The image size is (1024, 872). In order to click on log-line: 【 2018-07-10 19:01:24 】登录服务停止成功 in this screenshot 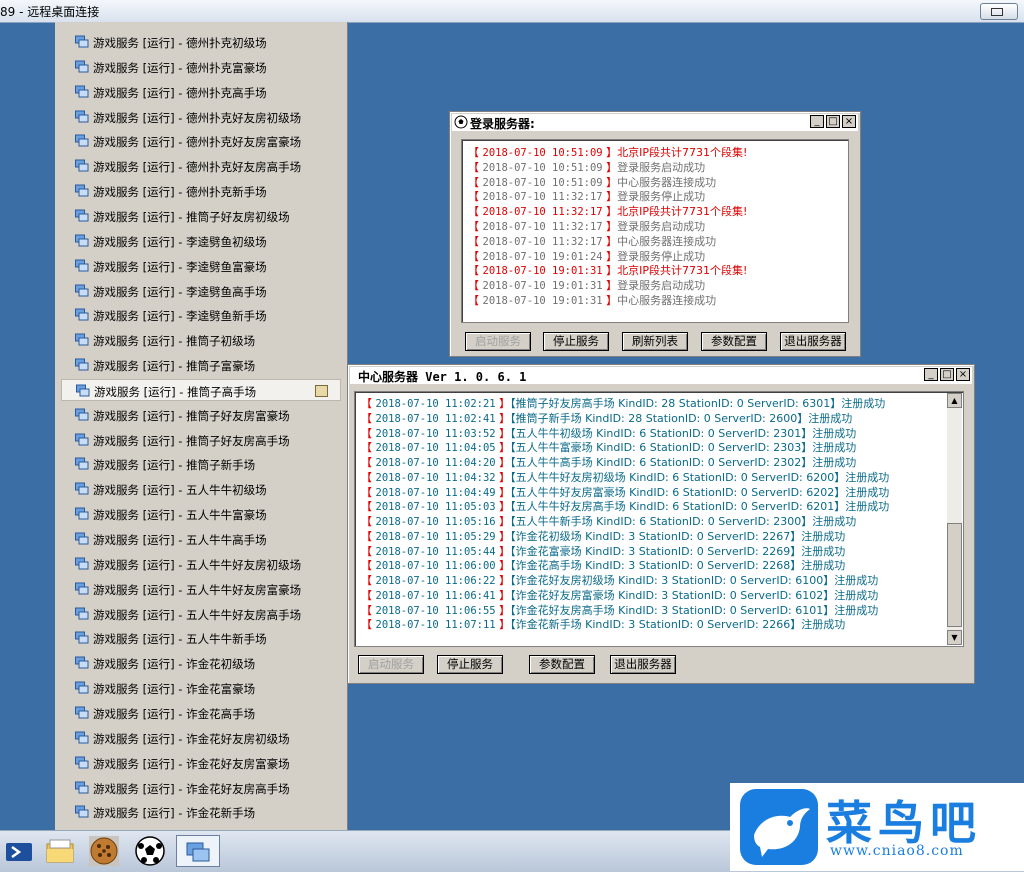, I will do `click(587, 256)`.